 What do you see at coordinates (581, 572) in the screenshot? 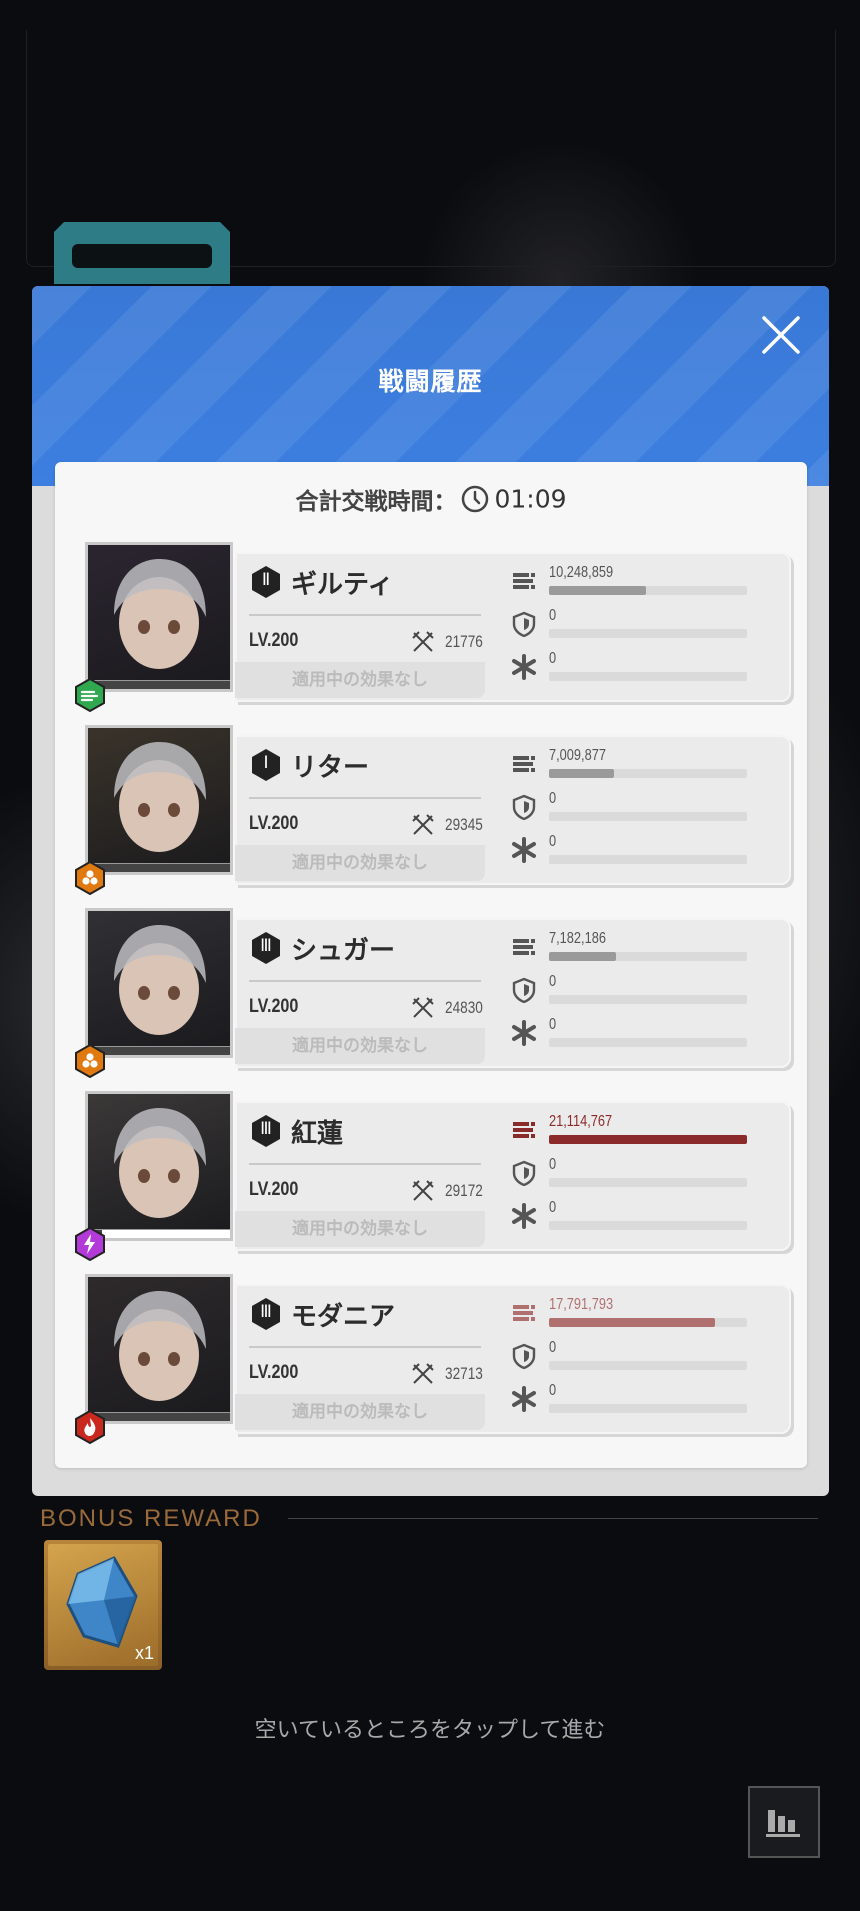
I see `damage-value: 10,248,859` at bounding box center [581, 572].